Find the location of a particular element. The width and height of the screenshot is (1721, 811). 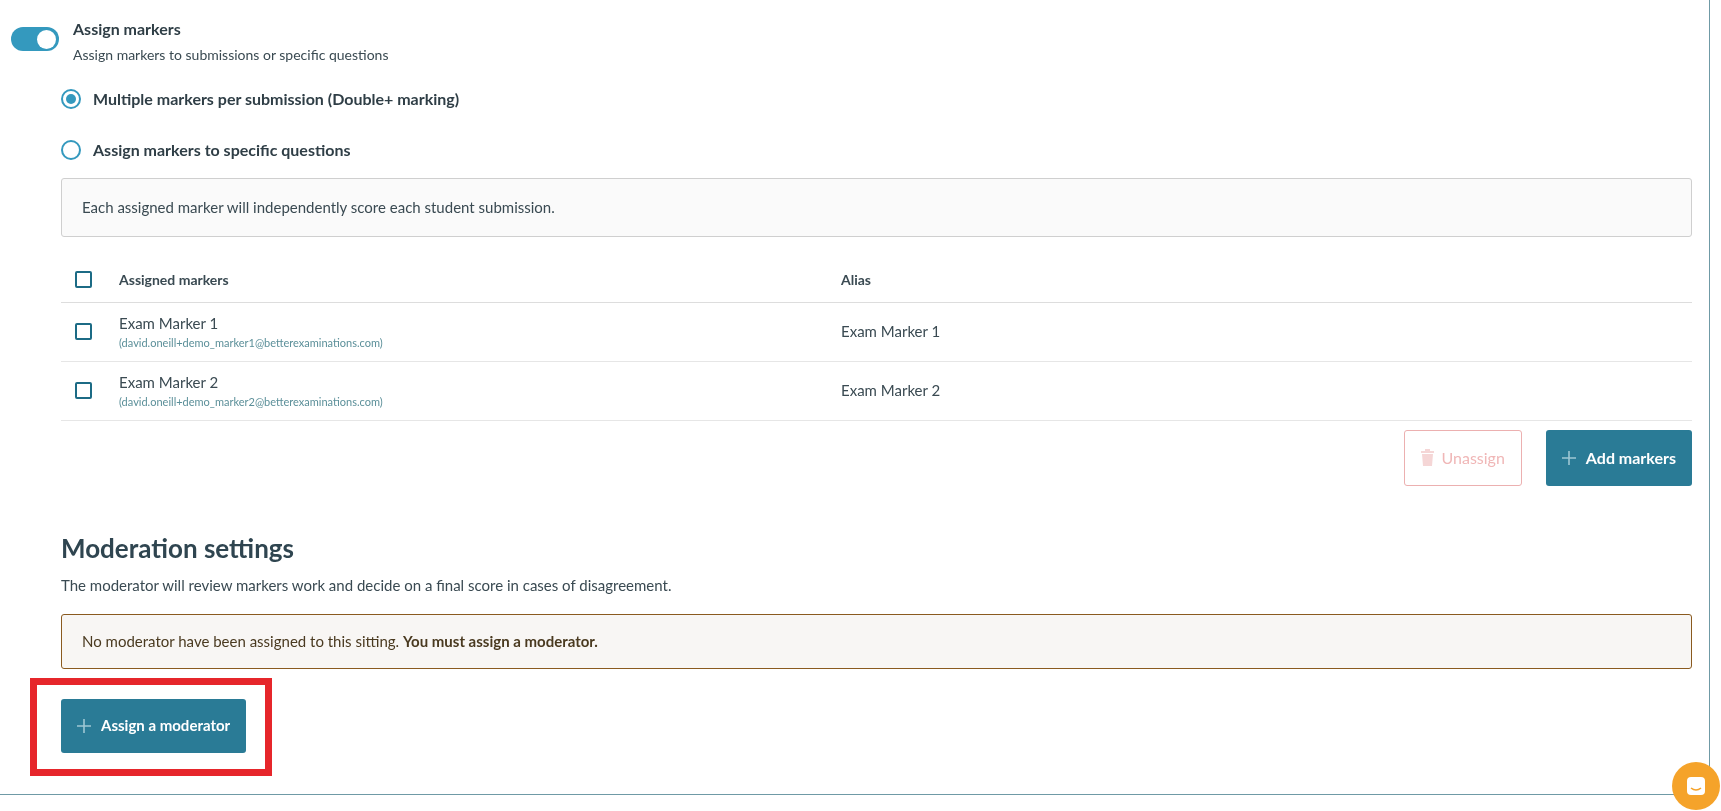

assign-moderator-button: Assign a moderator is located at coordinates (154, 725).